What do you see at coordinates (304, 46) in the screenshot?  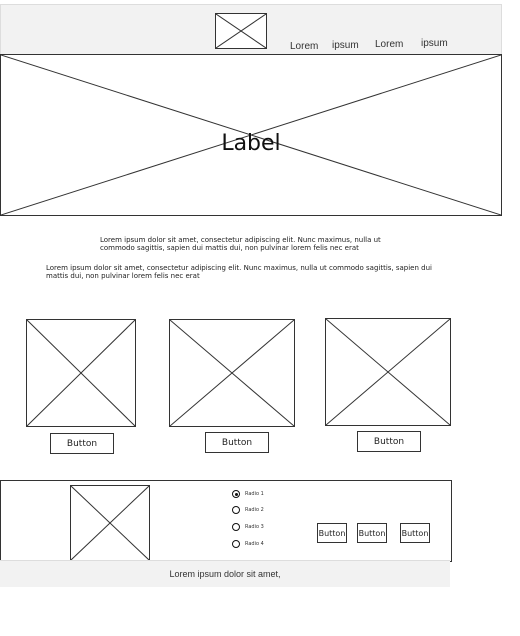 I see `nav-item-1: Lorem` at bounding box center [304, 46].